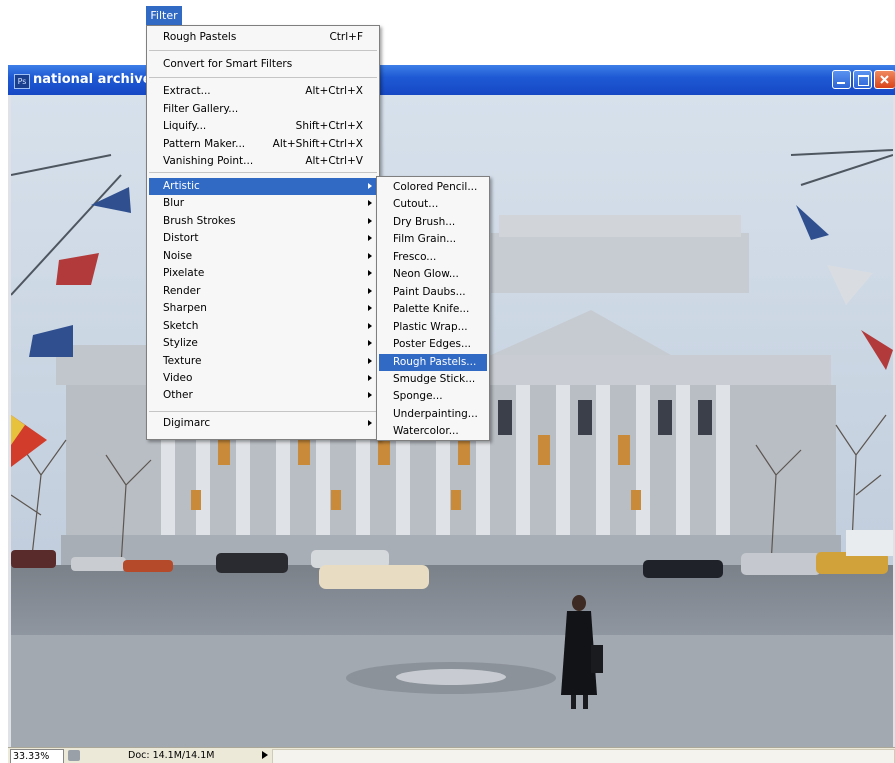 This screenshot has height=763, width=895. Describe the element at coordinates (263, 186) in the screenshot. I see `menu-item-category: Artistic` at that location.